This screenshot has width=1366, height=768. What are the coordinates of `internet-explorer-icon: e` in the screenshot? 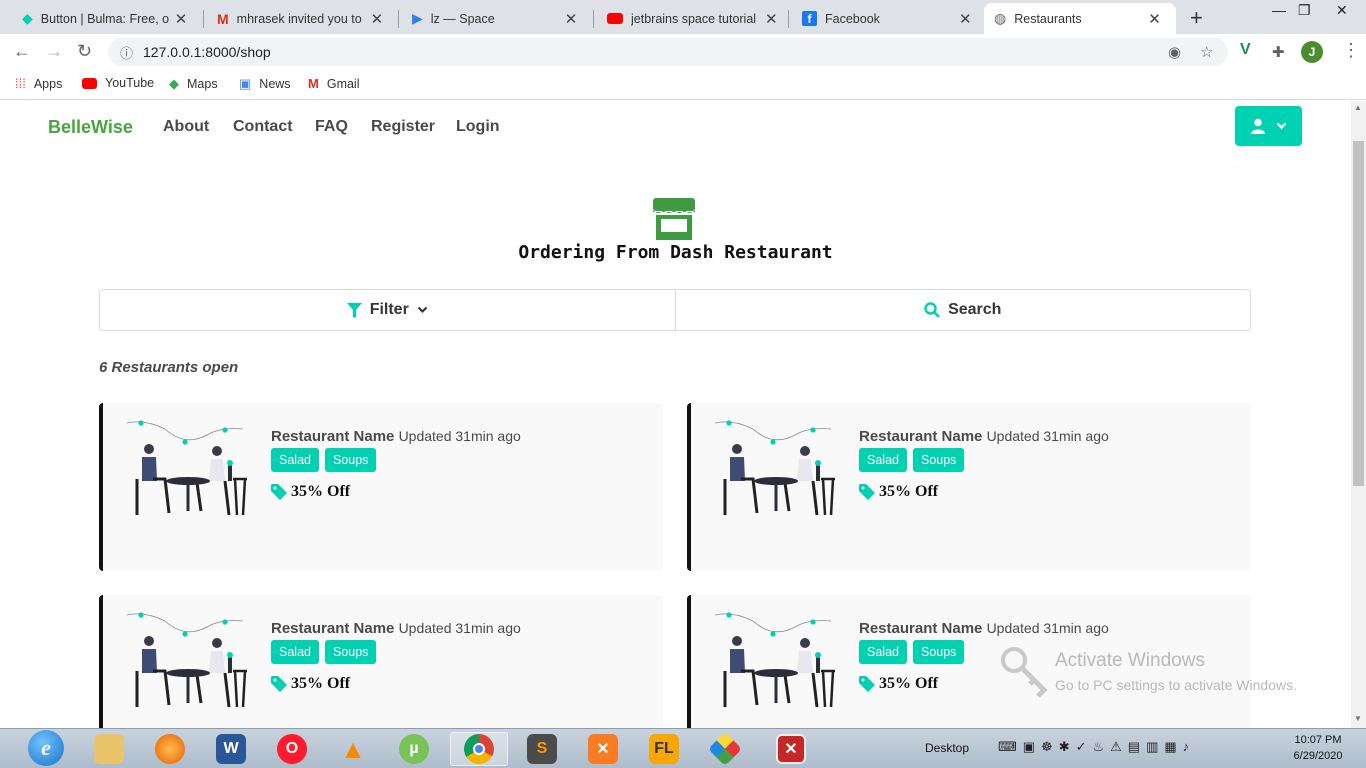 It's located at (46, 748).